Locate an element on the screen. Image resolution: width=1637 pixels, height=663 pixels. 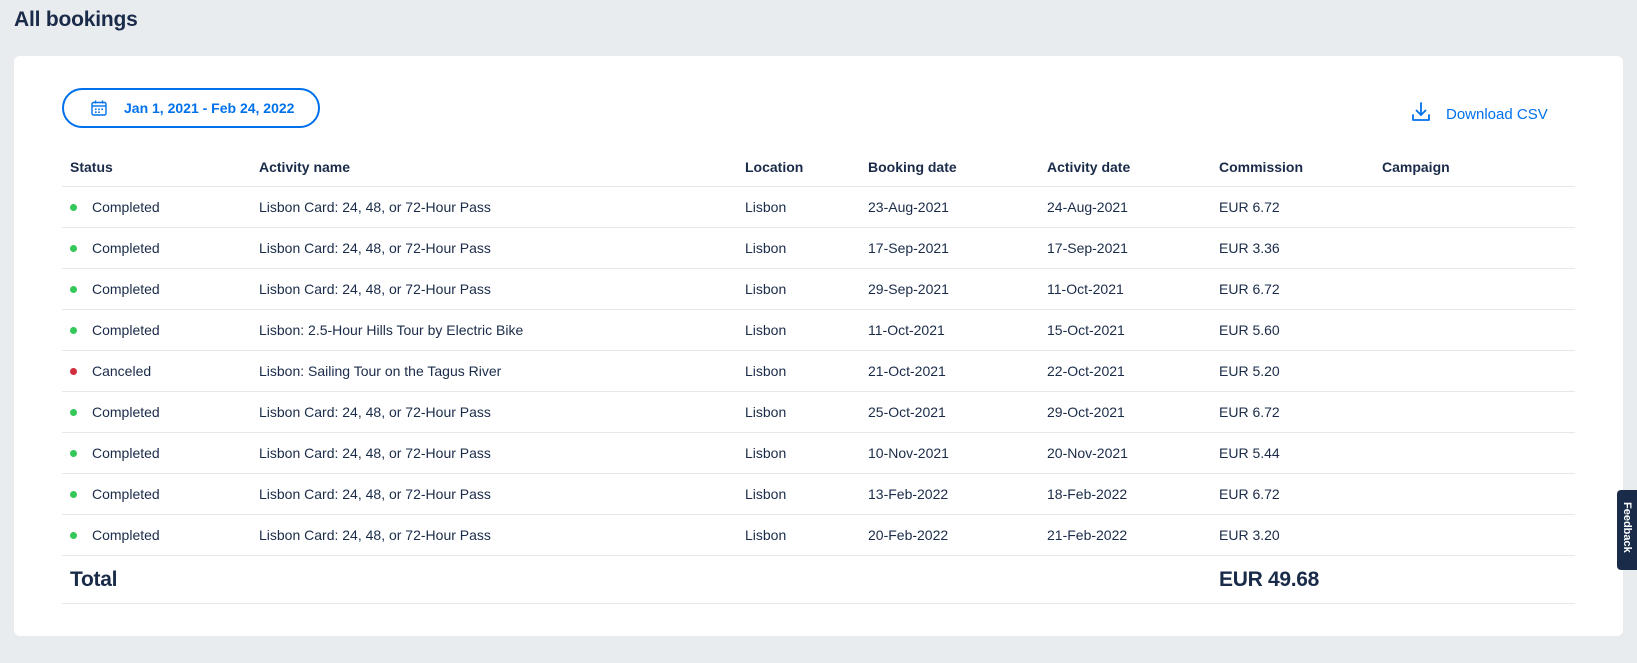
activity-date-cell: 15-Oct-2021 is located at coordinates (1125, 330).